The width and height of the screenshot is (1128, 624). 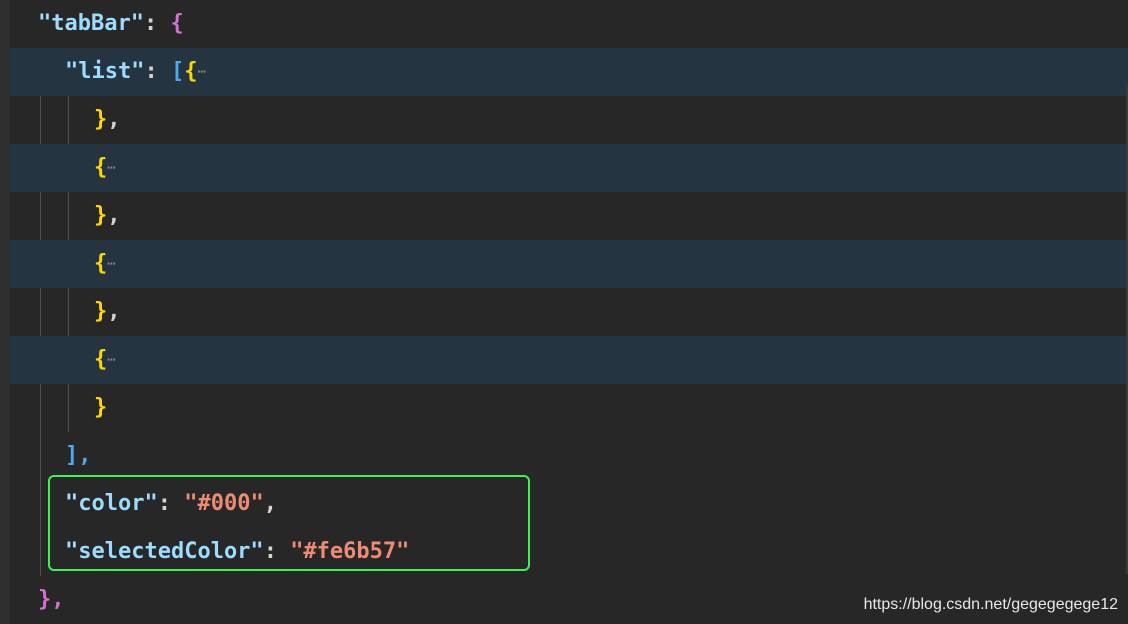 I want to click on editor-gutter, so click(x=5, y=312).